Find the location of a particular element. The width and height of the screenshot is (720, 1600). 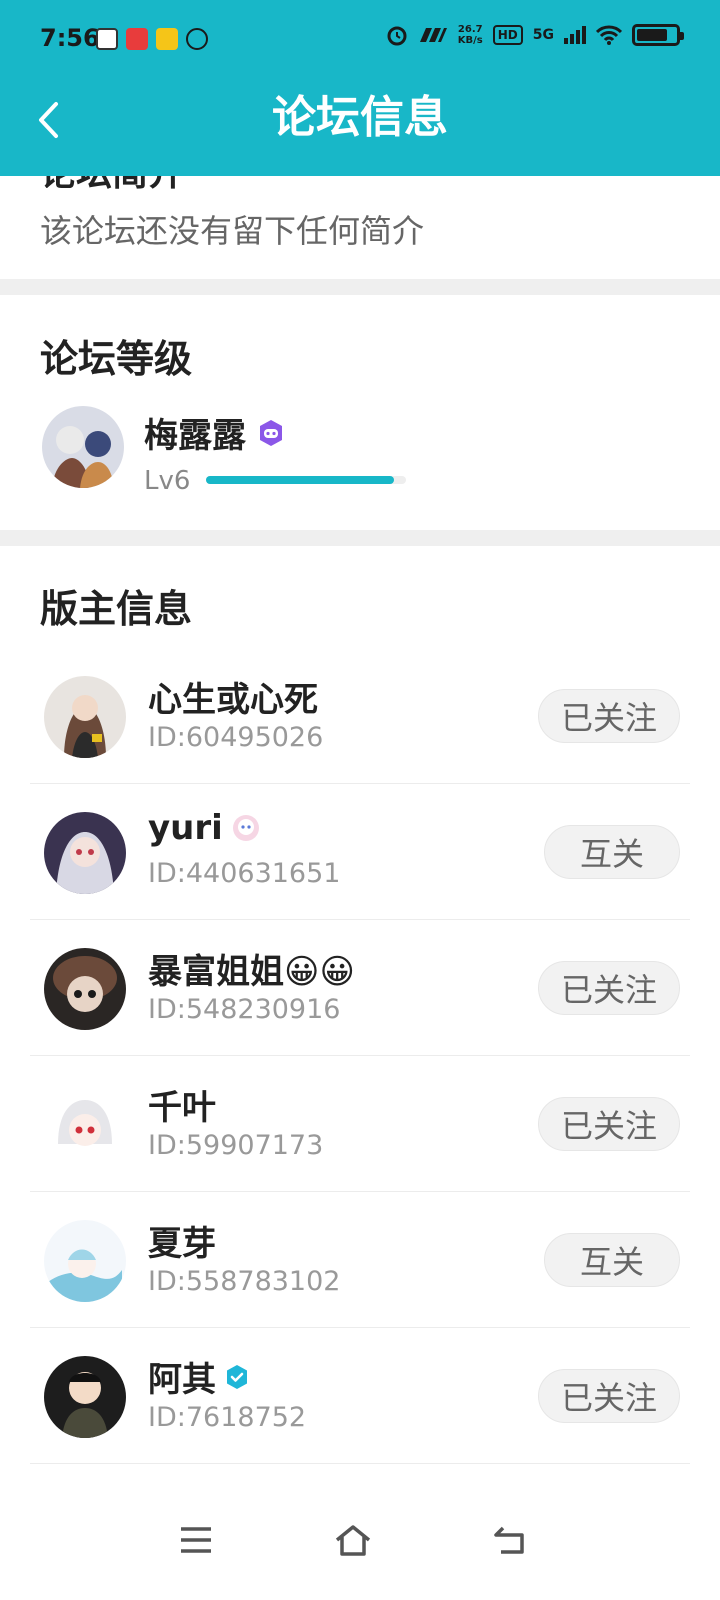

verified-icon is located at coordinates (237, 1376).